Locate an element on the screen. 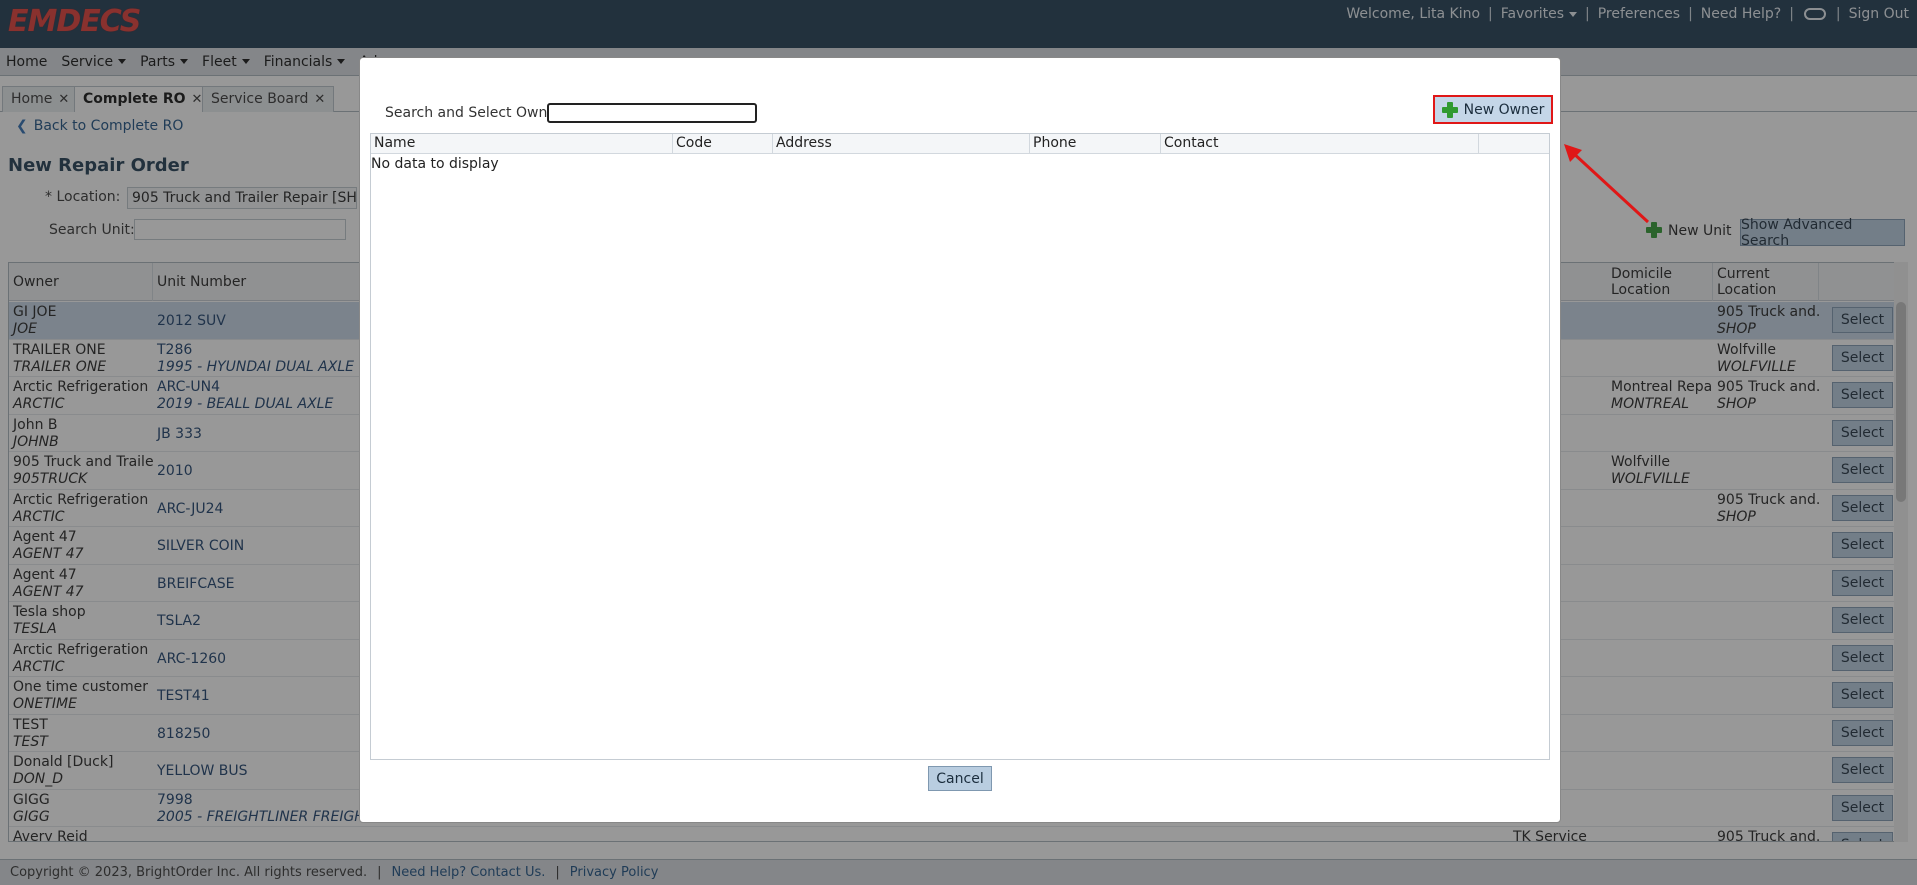  col-phone: Phone is located at coordinates (1095, 144).